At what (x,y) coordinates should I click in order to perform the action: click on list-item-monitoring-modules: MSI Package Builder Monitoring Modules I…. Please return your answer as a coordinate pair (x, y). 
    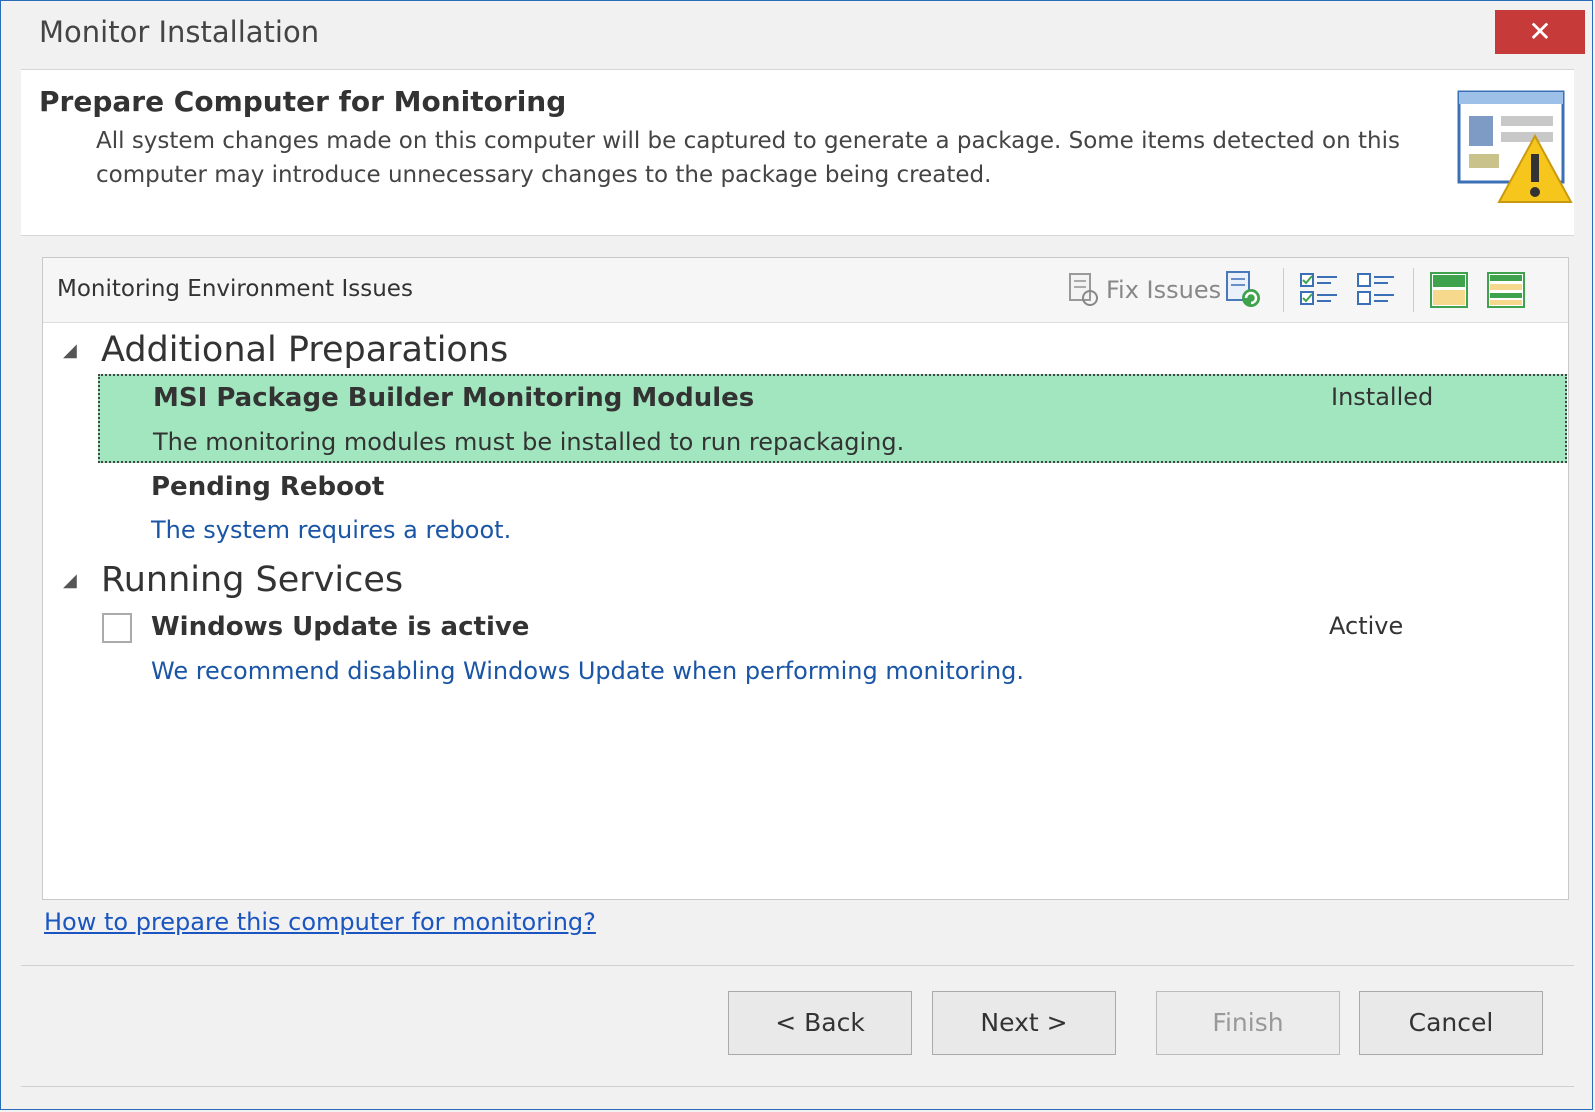
    Looking at the image, I should click on (832, 418).